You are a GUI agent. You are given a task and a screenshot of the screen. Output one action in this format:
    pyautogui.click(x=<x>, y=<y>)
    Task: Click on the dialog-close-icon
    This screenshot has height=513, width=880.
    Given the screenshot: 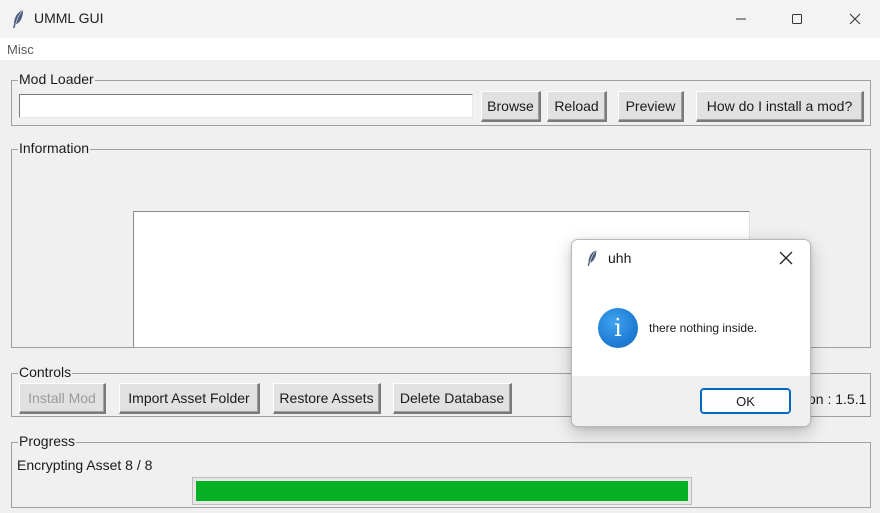 What is the action you would take?
    pyautogui.click(x=786, y=258)
    